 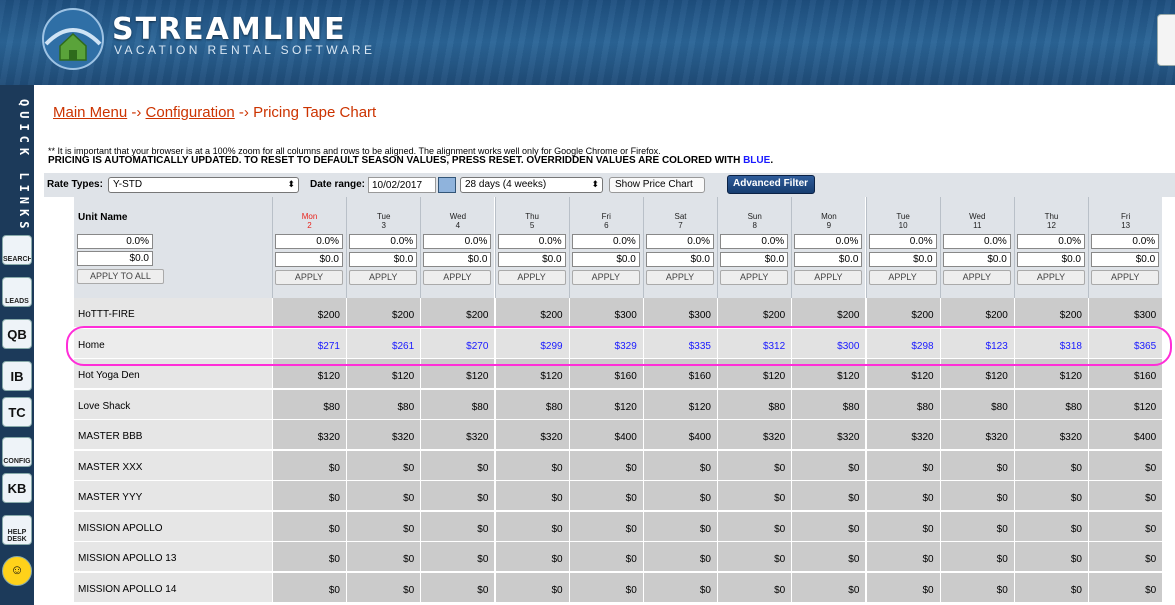 I want to click on price-cell: $270, so click(x=458, y=343).